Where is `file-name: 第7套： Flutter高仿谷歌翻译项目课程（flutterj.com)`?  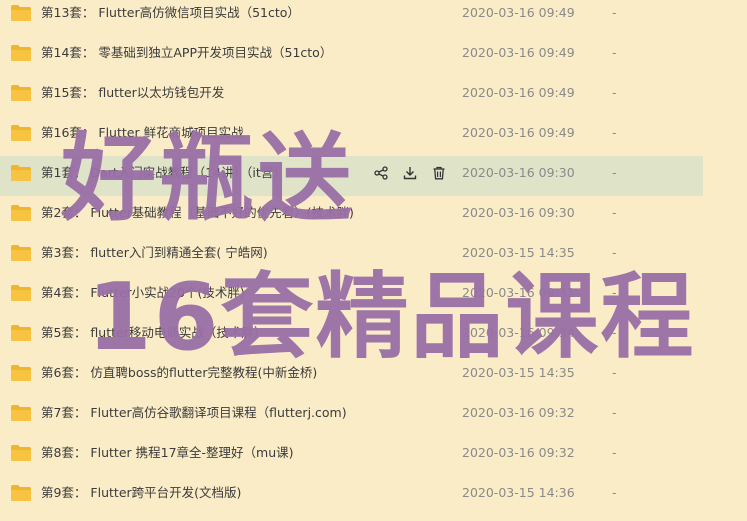
file-name: 第7套： Flutter高仿谷歌翻译项目课程（flutterj.com) is located at coordinates (194, 413).